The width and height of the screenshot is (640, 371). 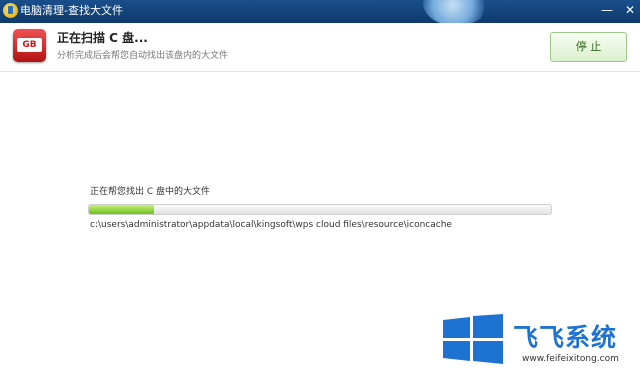 I want to click on watermark-brand: 飞飞系统, so click(x=565, y=337).